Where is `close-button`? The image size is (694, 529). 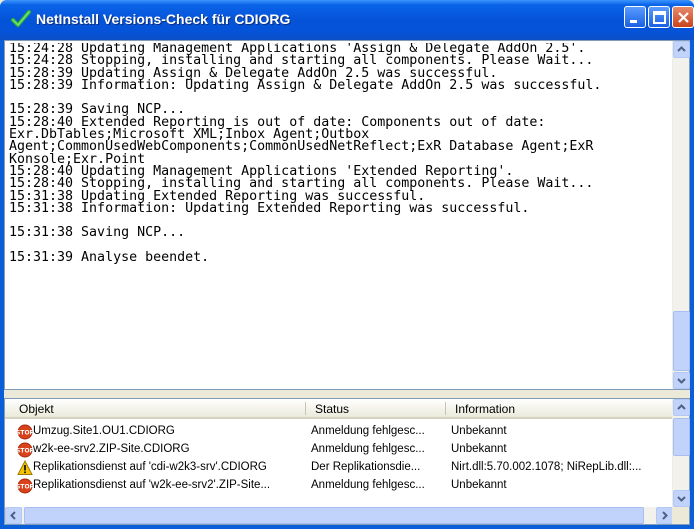
close-button is located at coordinates (683, 17).